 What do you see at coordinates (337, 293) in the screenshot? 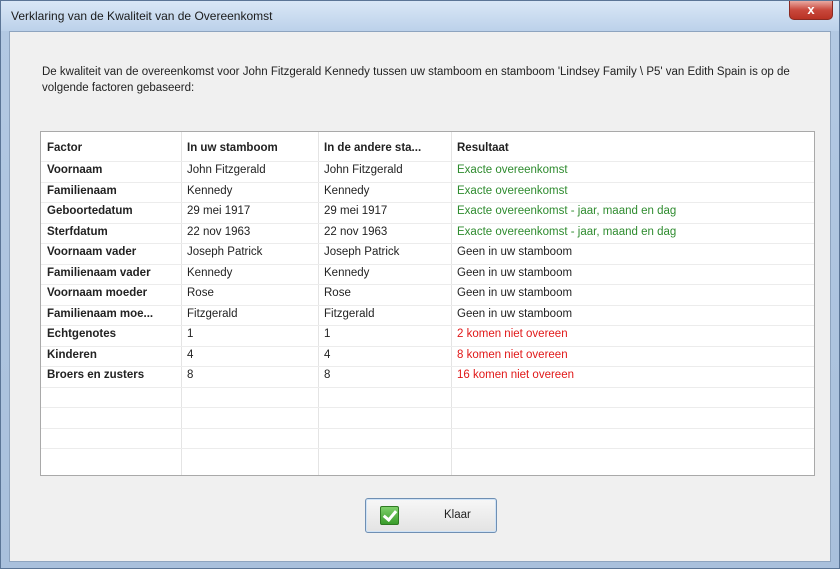
I see `cell-other-tree: Rose` at bounding box center [337, 293].